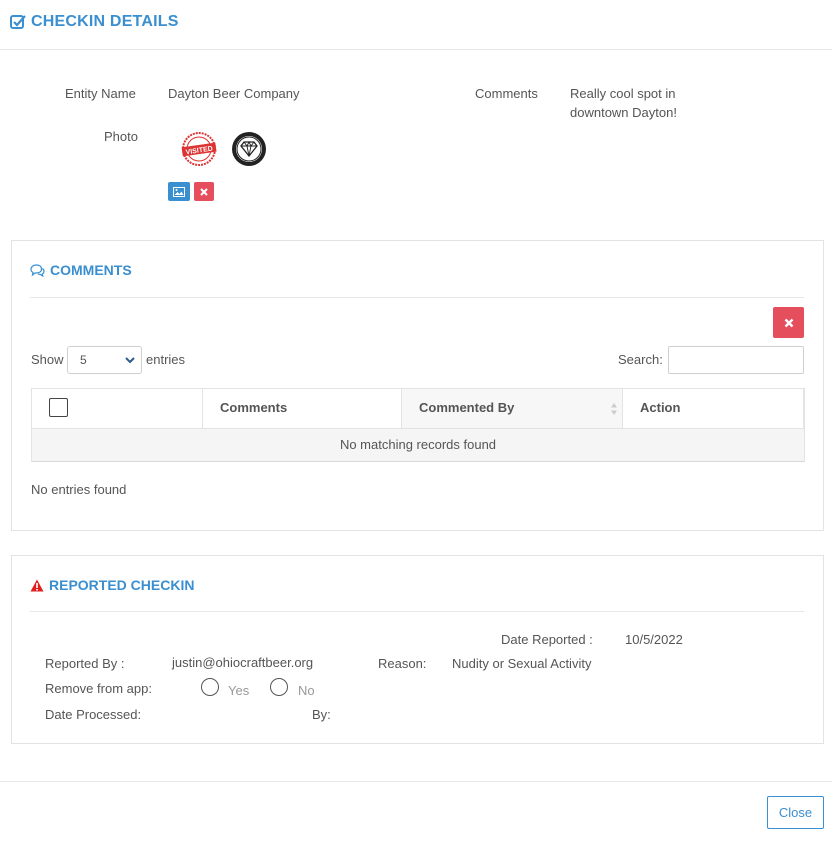 This screenshot has width=832, height=841. Describe the element at coordinates (623, 93) in the screenshot. I see `comments-value-line-1: Really cool spot in` at that location.